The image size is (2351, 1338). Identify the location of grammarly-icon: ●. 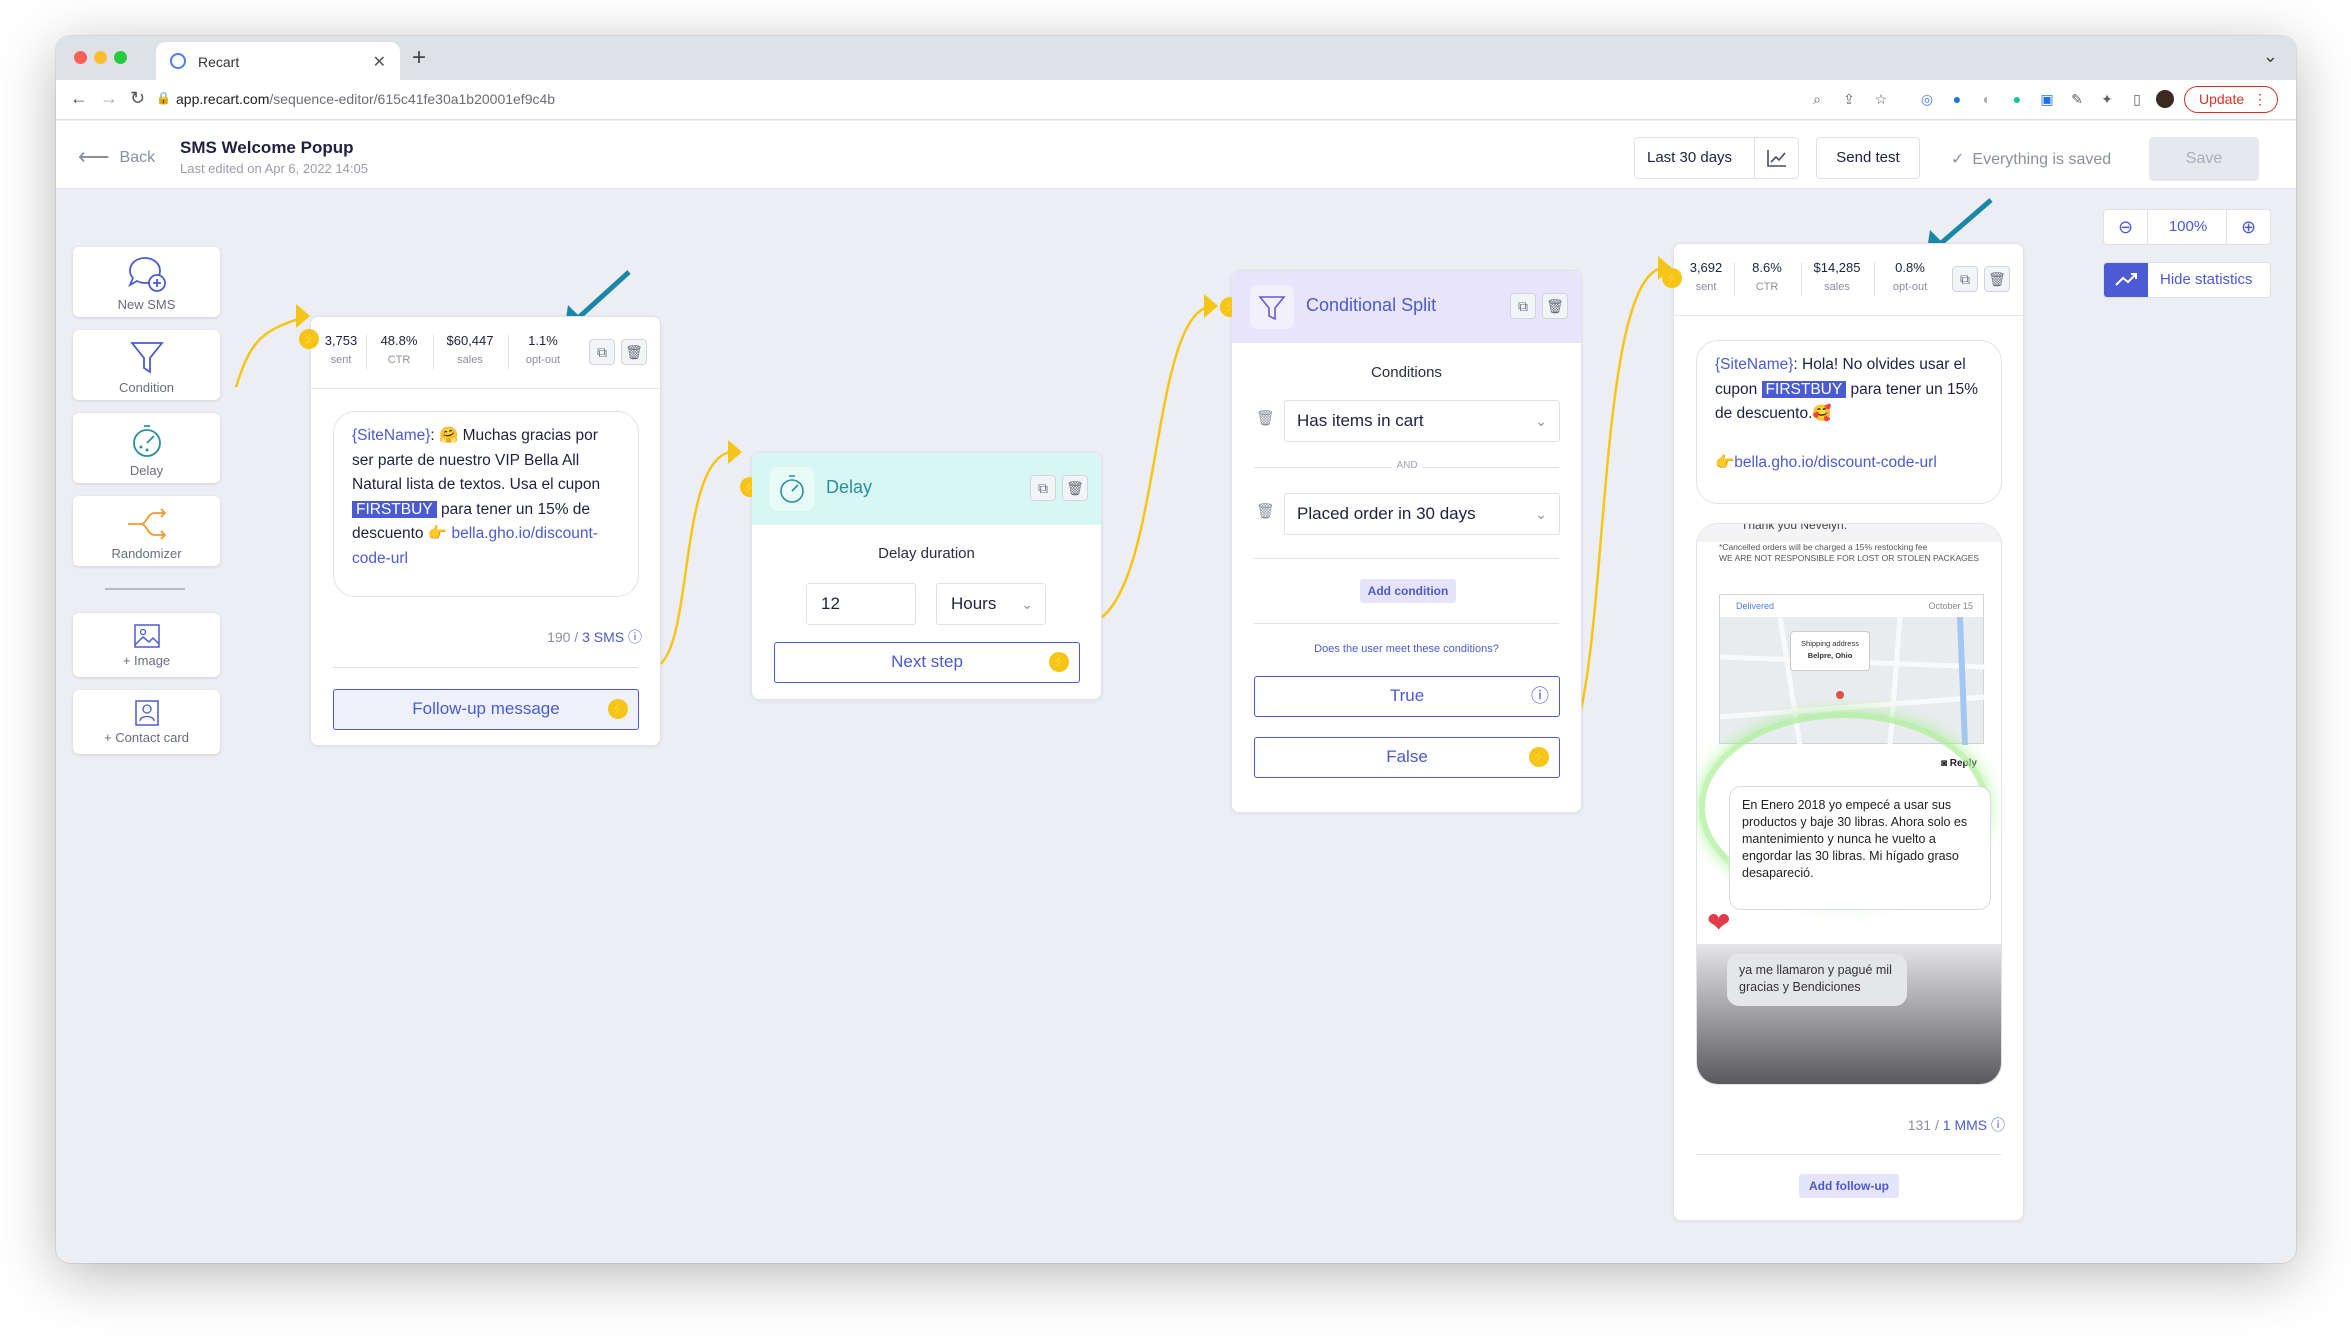
(2017, 99).